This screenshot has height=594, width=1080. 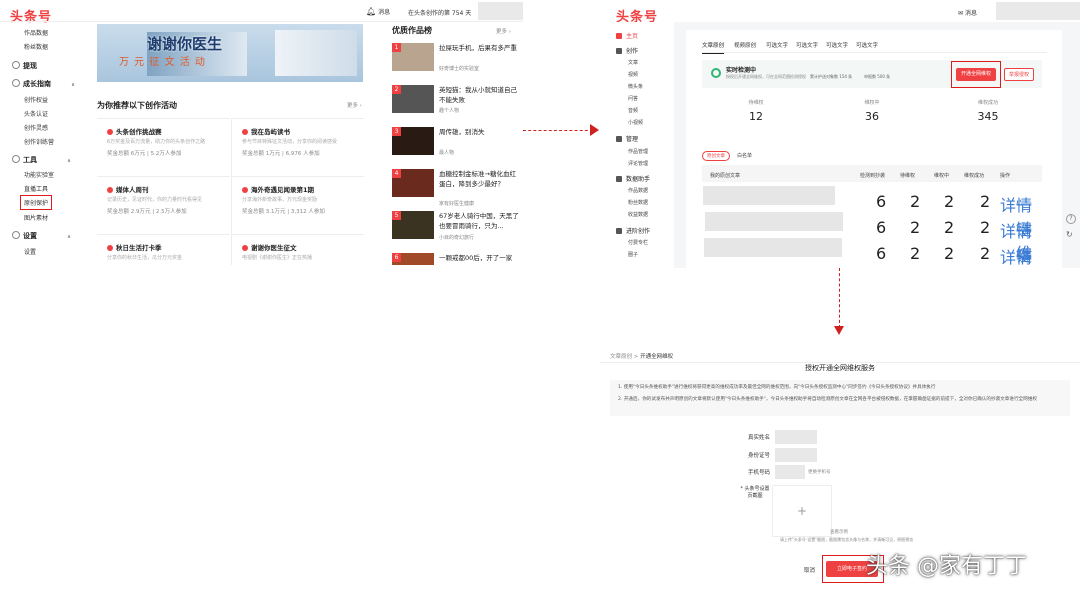 I want to click on report-infringement-button: 举报侵权, so click(x=1019, y=74).